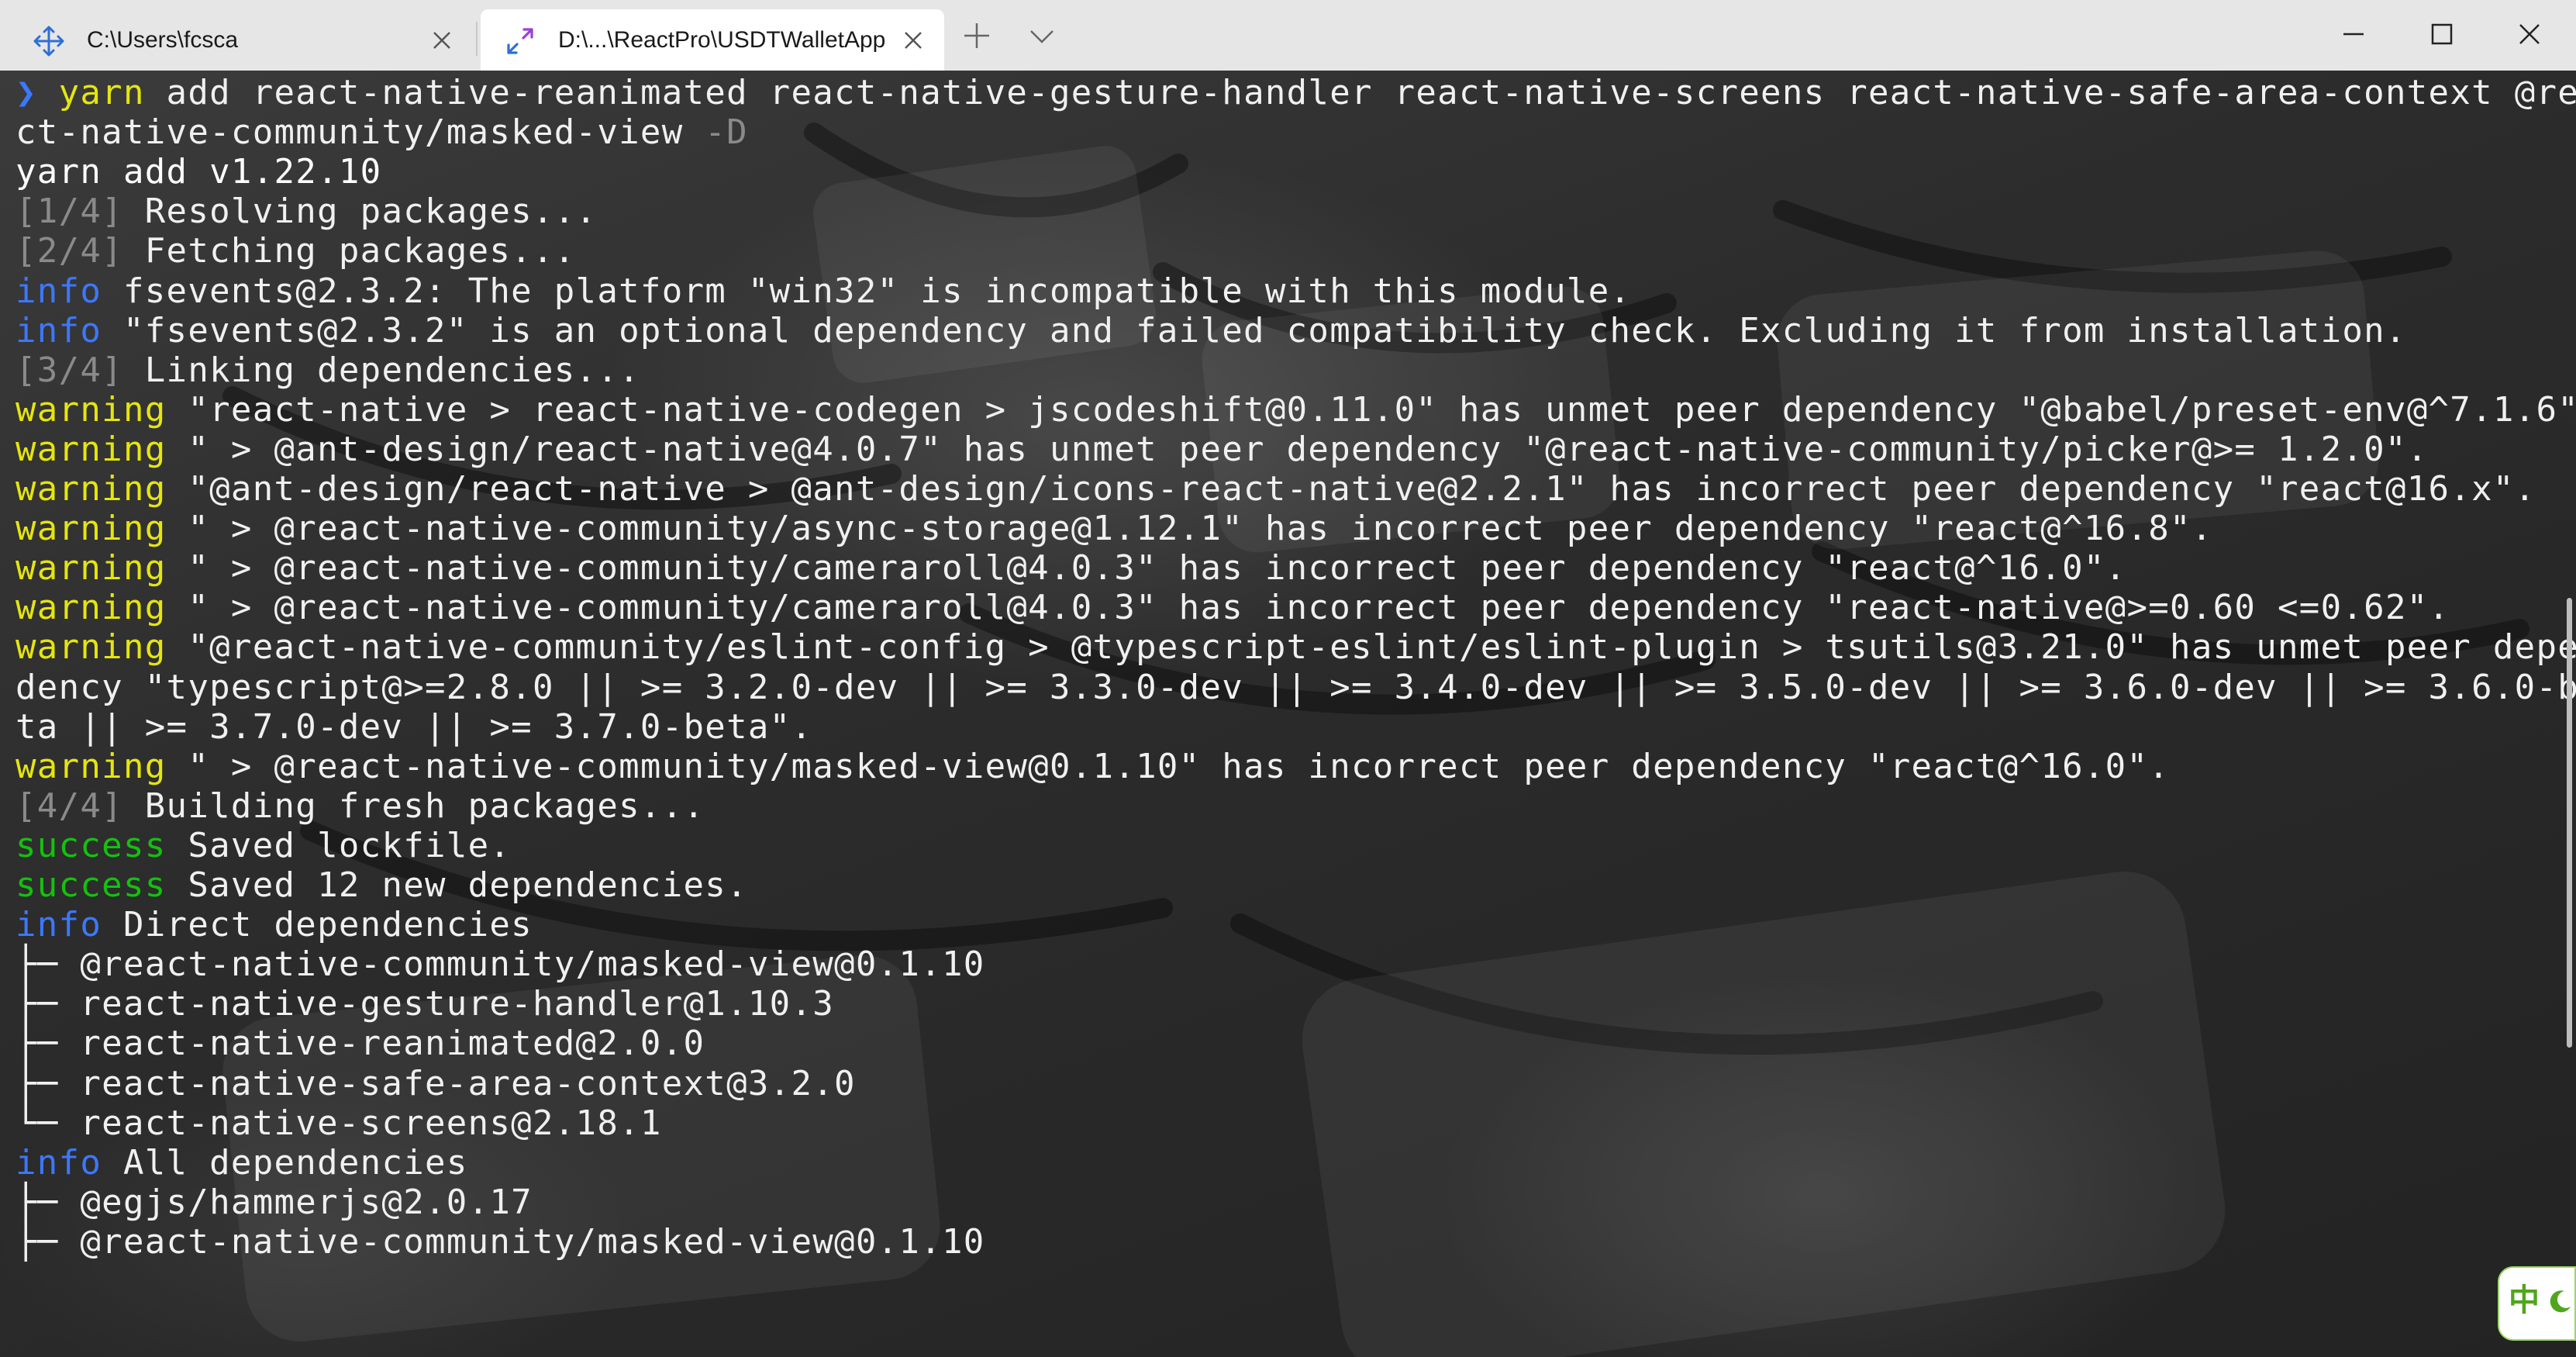 The height and width of the screenshot is (1357, 2576). Describe the element at coordinates (80, 212) in the screenshot. I see `terminal-text-segment: [1/4]` at that location.